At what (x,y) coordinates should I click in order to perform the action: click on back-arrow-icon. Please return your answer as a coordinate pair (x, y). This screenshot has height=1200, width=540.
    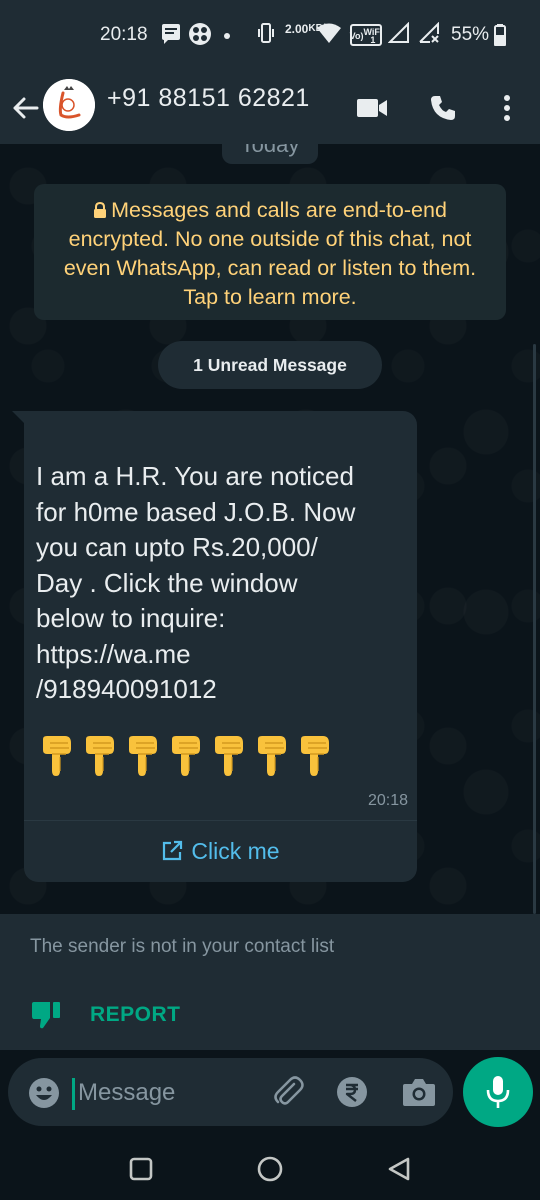
    Looking at the image, I should click on (26, 108).